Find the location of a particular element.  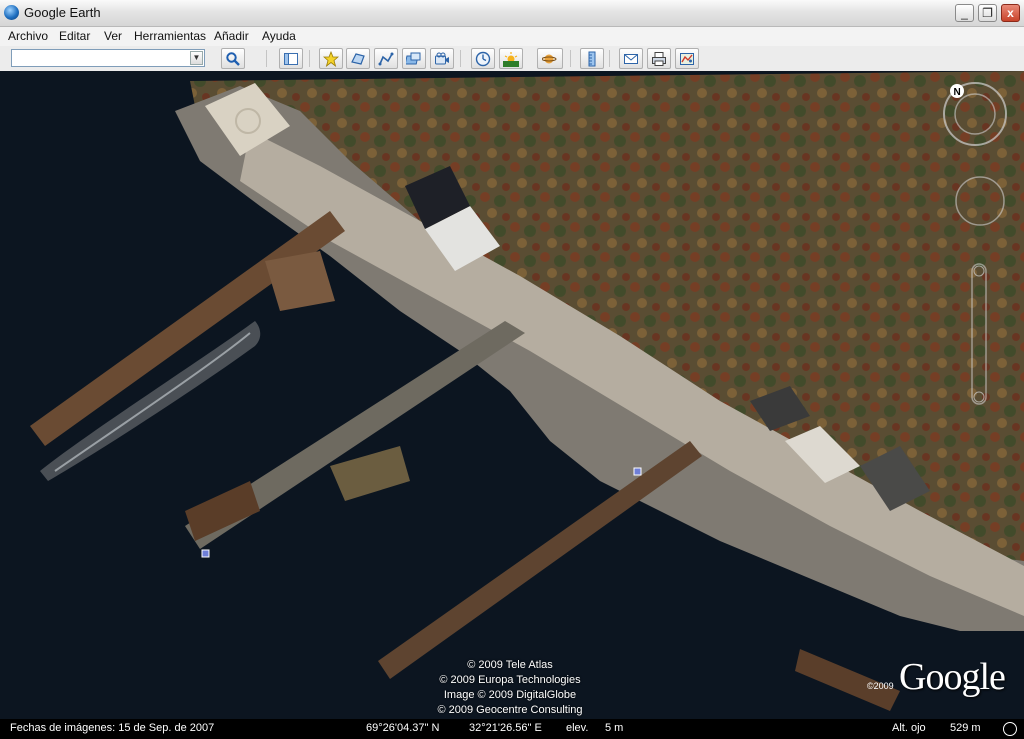

eye-altitude-value: 529 m is located at coordinates (965, 728).